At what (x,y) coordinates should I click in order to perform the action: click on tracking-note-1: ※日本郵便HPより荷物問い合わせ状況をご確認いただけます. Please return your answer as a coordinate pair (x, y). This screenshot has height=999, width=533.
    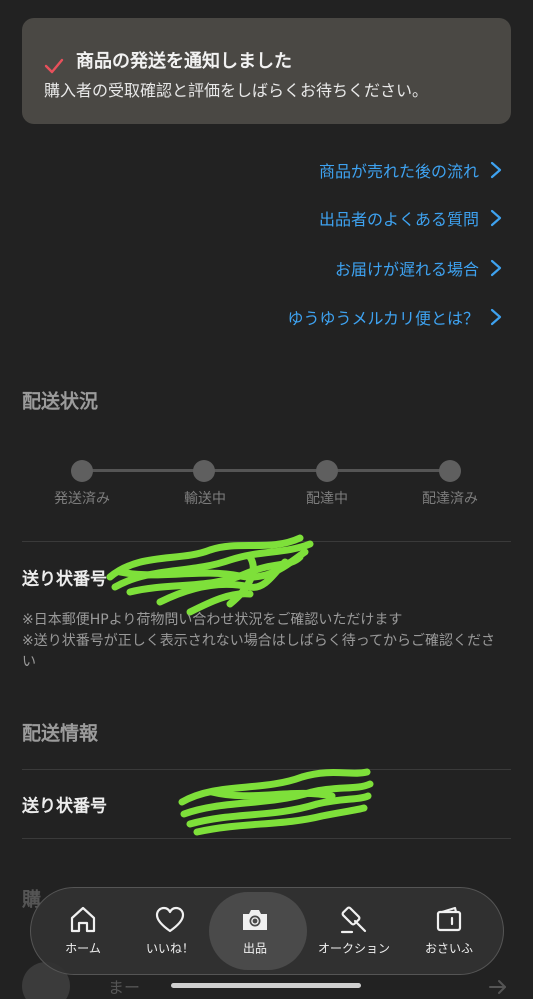
    Looking at the image, I should click on (212, 620).